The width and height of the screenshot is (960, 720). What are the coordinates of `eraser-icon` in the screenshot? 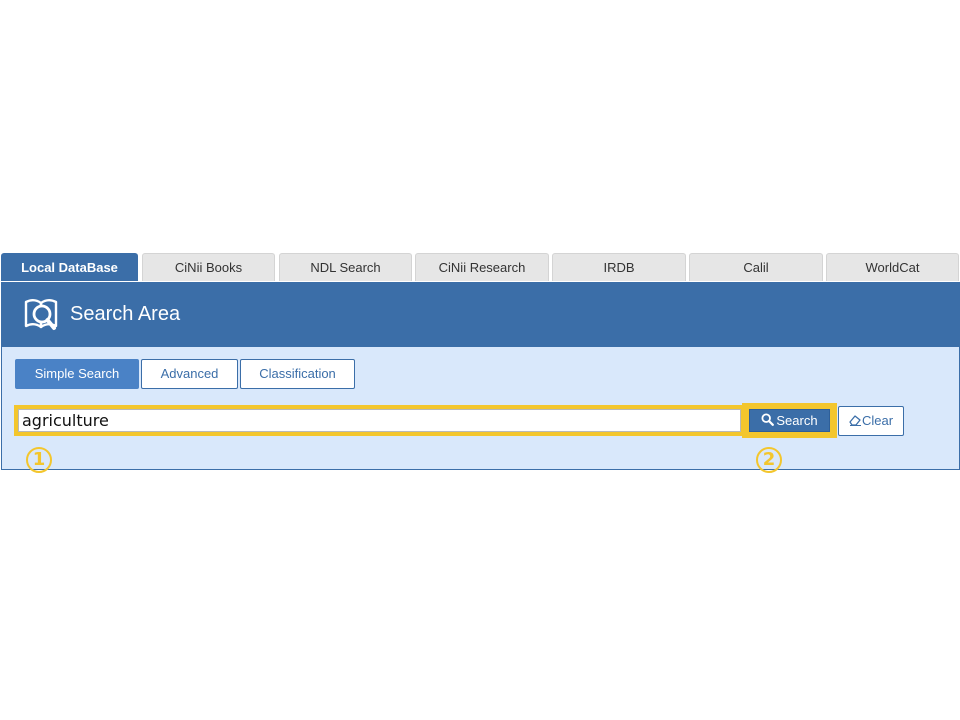 It's located at (855, 422).